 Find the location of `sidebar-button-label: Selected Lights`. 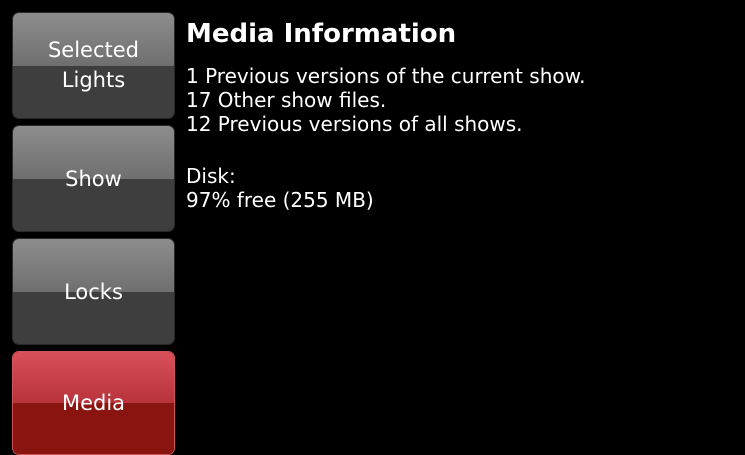

sidebar-button-label: Selected Lights is located at coordinates (93, 65).